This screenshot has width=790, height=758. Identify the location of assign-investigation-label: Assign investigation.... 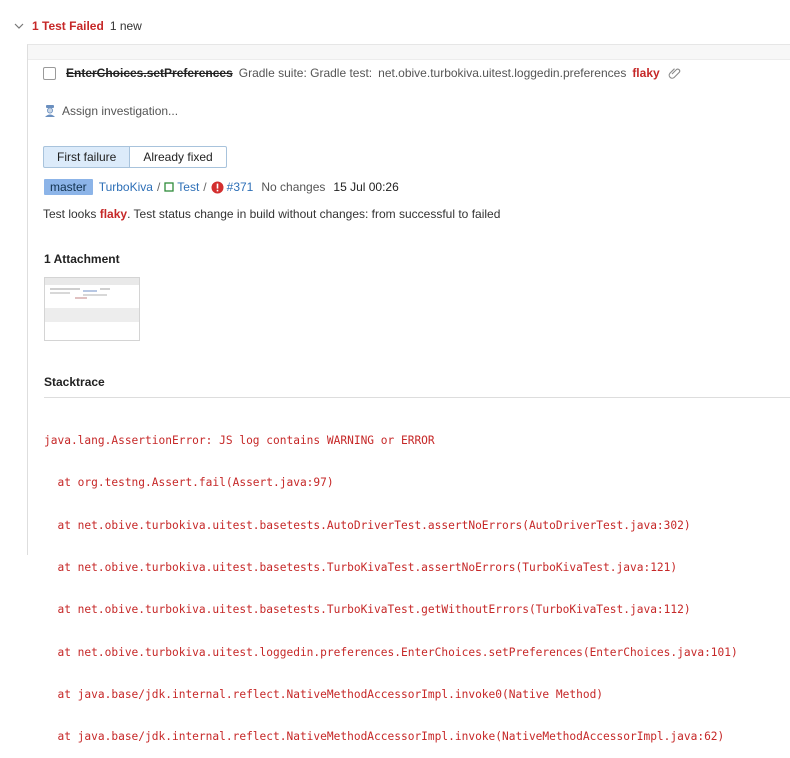
(120, 111).